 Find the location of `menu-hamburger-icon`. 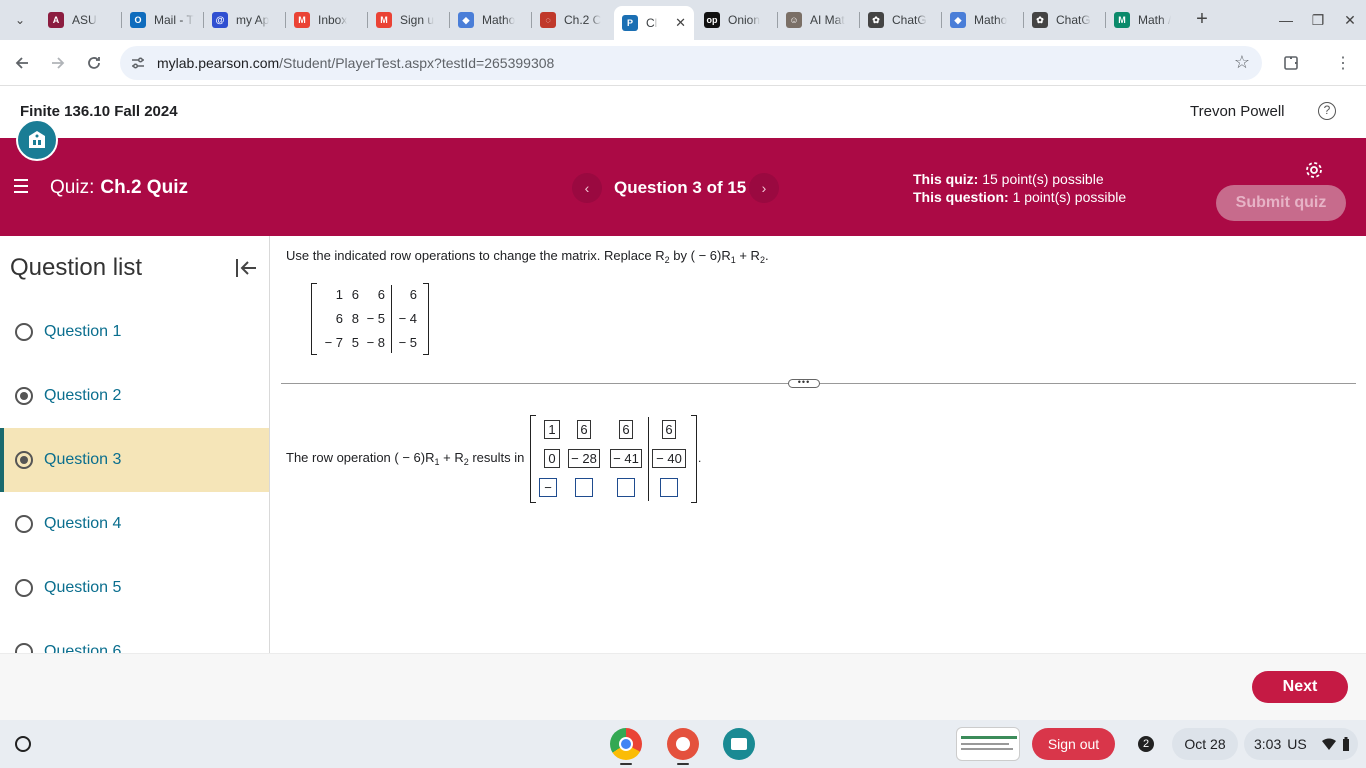

menu-hamburger-icon is located at coordinates (21, 186).